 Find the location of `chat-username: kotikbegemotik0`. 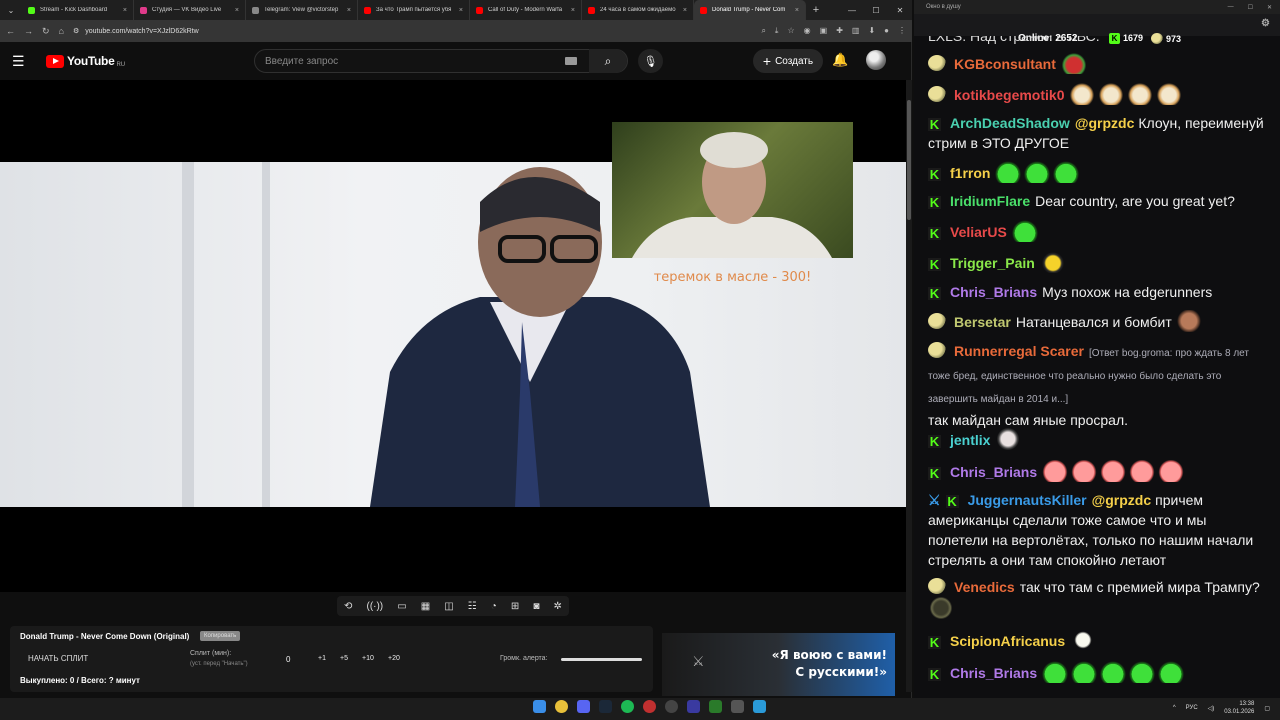

chat-username: kotikbegemotik0 is located at coordinates (1009, 95).